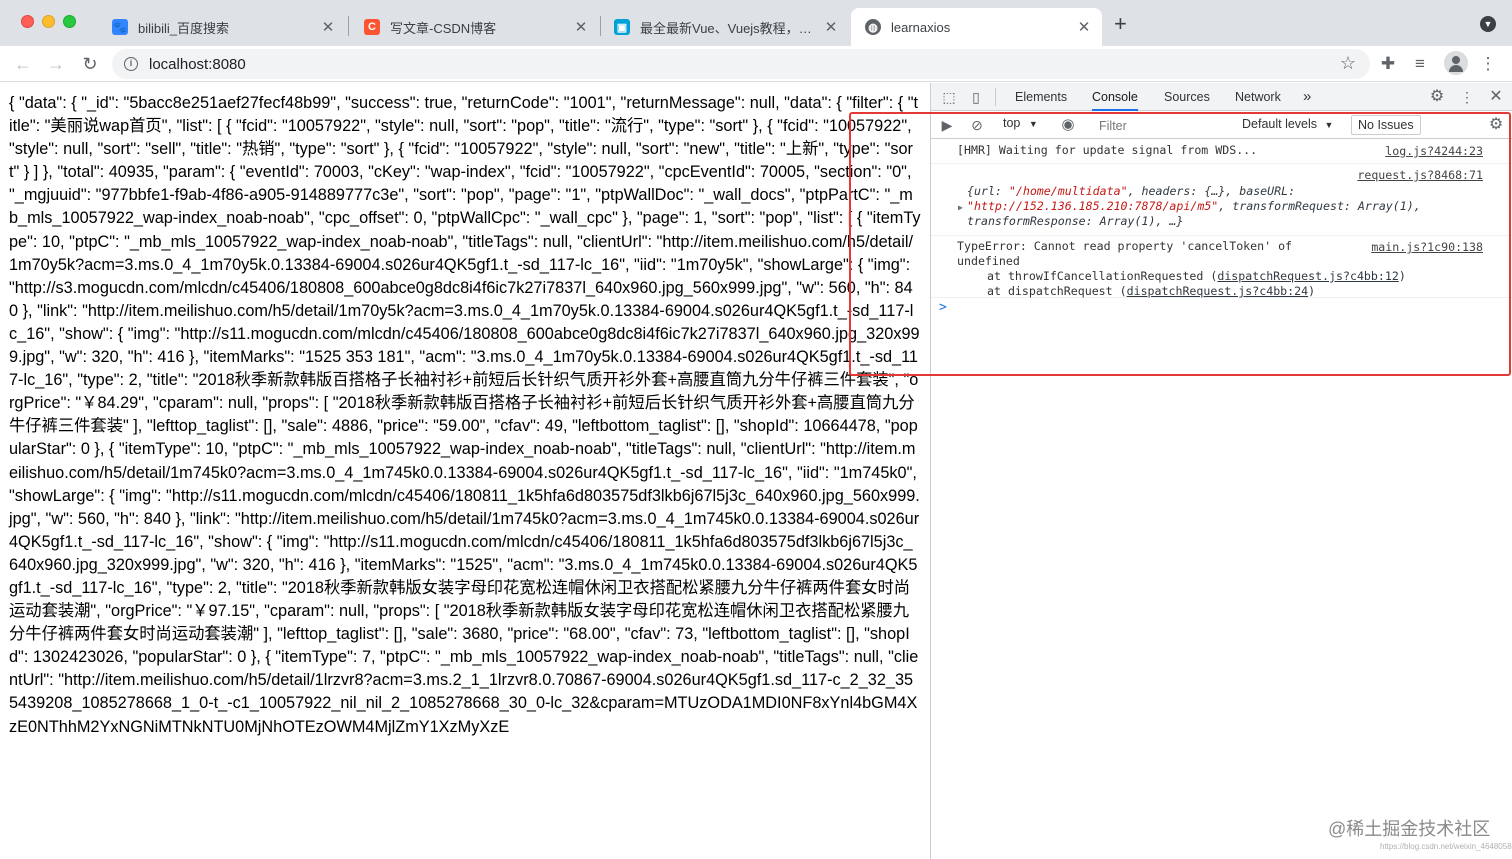 Image resolution: width=1512 pixels, height=859 pixels. I want to click on stack-frame-link: dispatchRequest.js?c4bb:12, so click(1307, 276).